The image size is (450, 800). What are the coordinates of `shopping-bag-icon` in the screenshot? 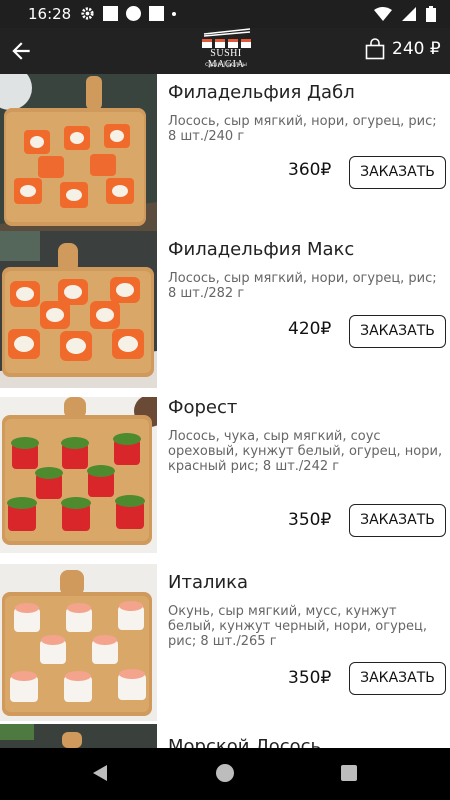 It's located at (375, 49).